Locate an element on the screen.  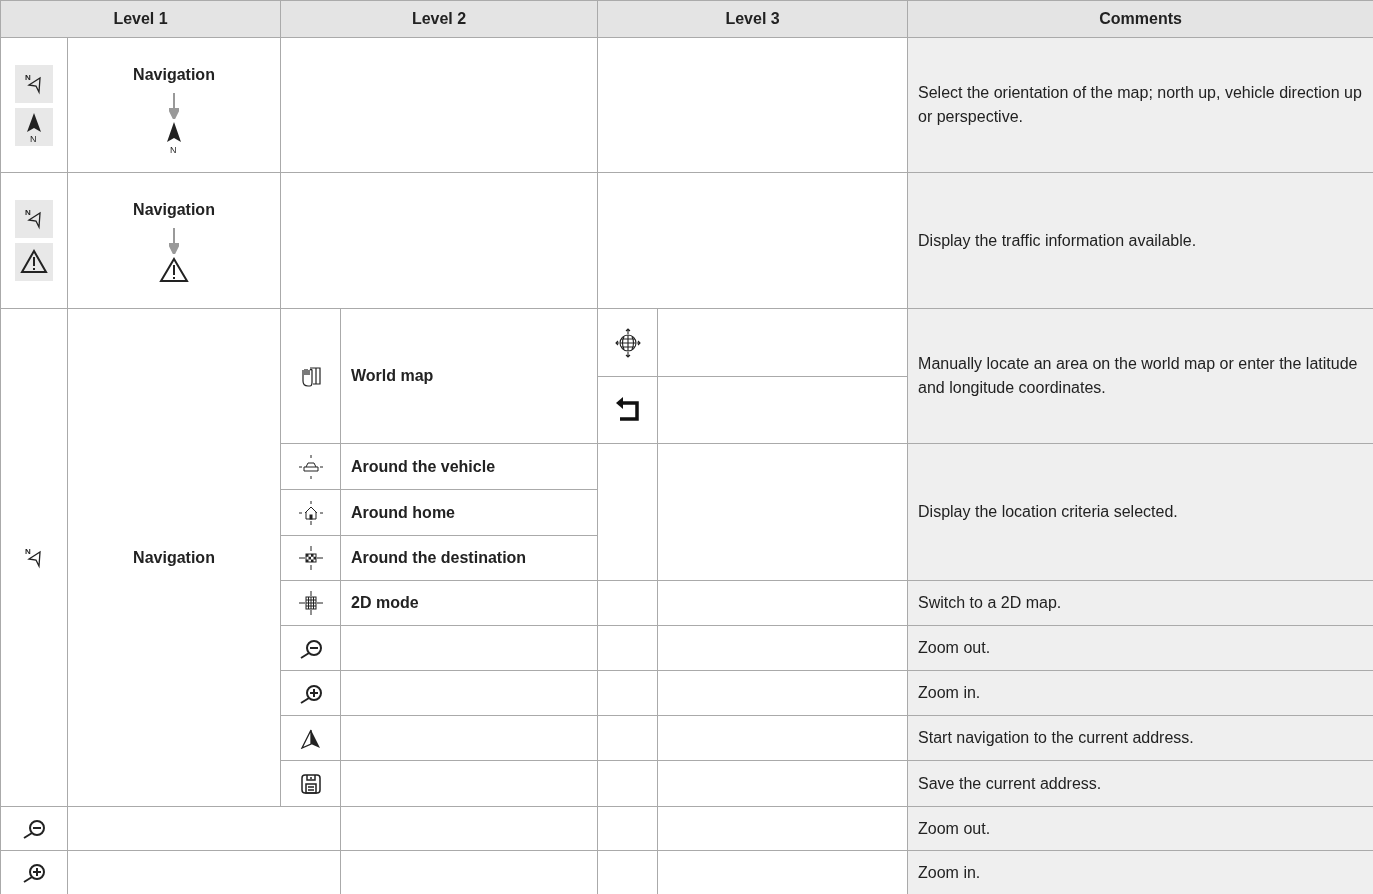
comment-text: Display the traffic information available. is located at coordinates (1057, 240).